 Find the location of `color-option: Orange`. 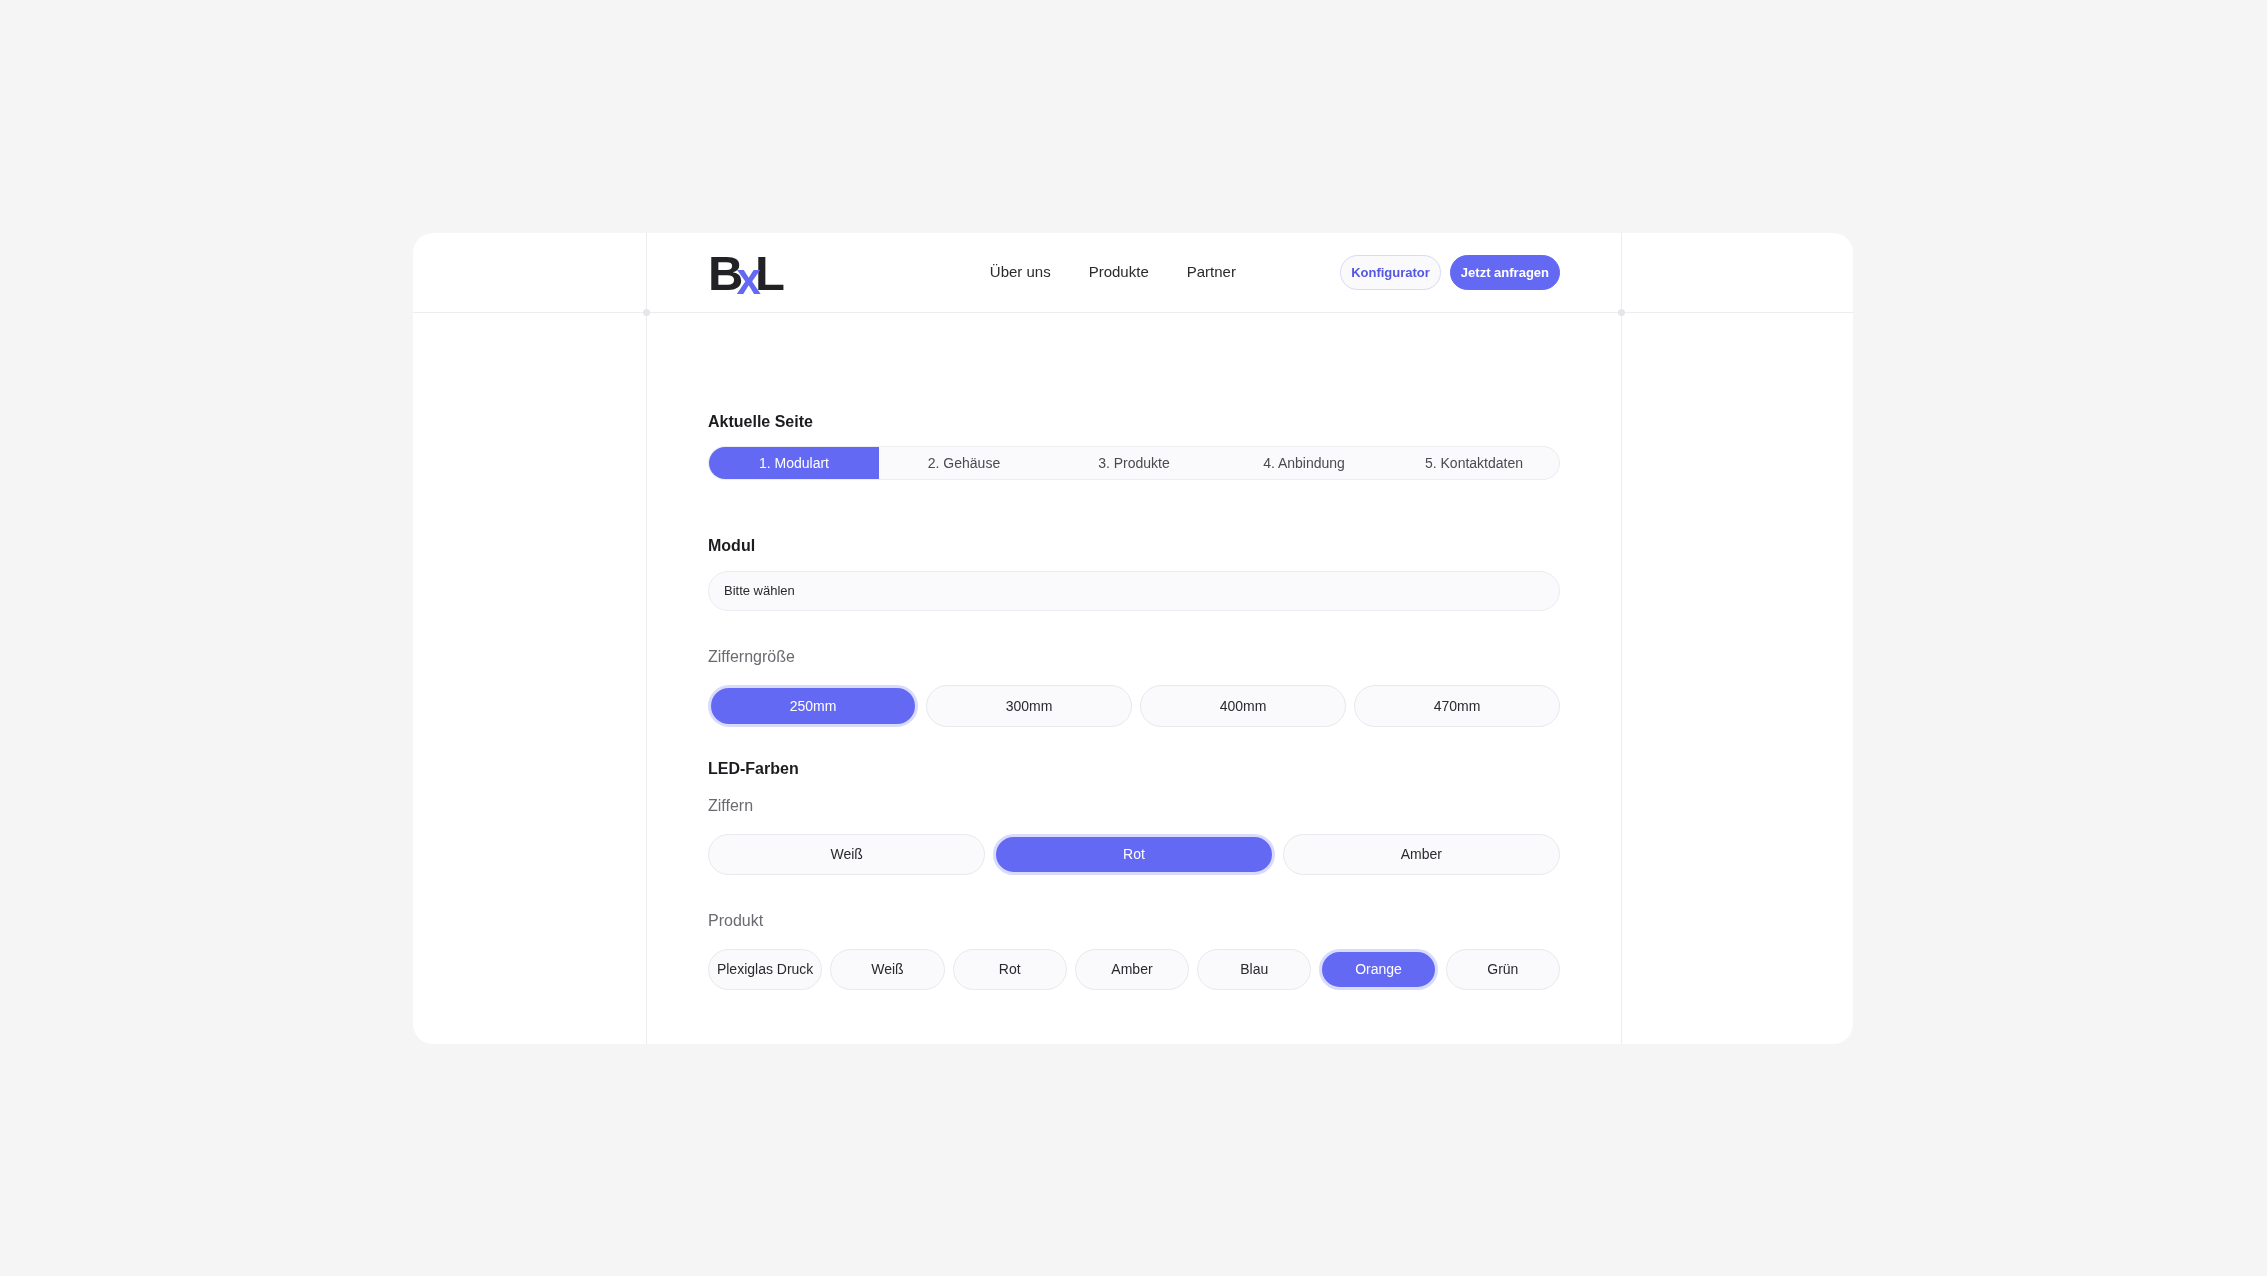

color-option: Orange is located at coordinates (1378, 969).